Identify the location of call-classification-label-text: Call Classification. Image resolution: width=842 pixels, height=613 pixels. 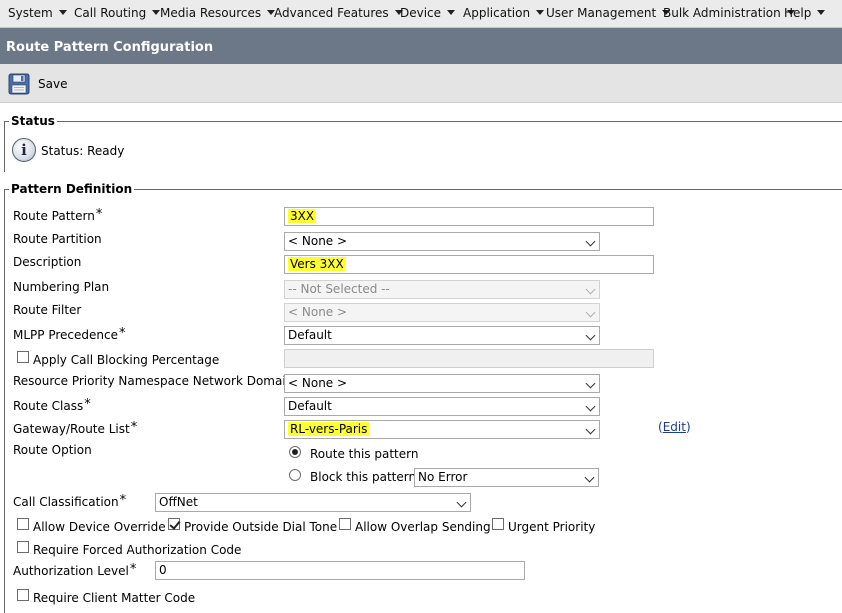
(66, 502).